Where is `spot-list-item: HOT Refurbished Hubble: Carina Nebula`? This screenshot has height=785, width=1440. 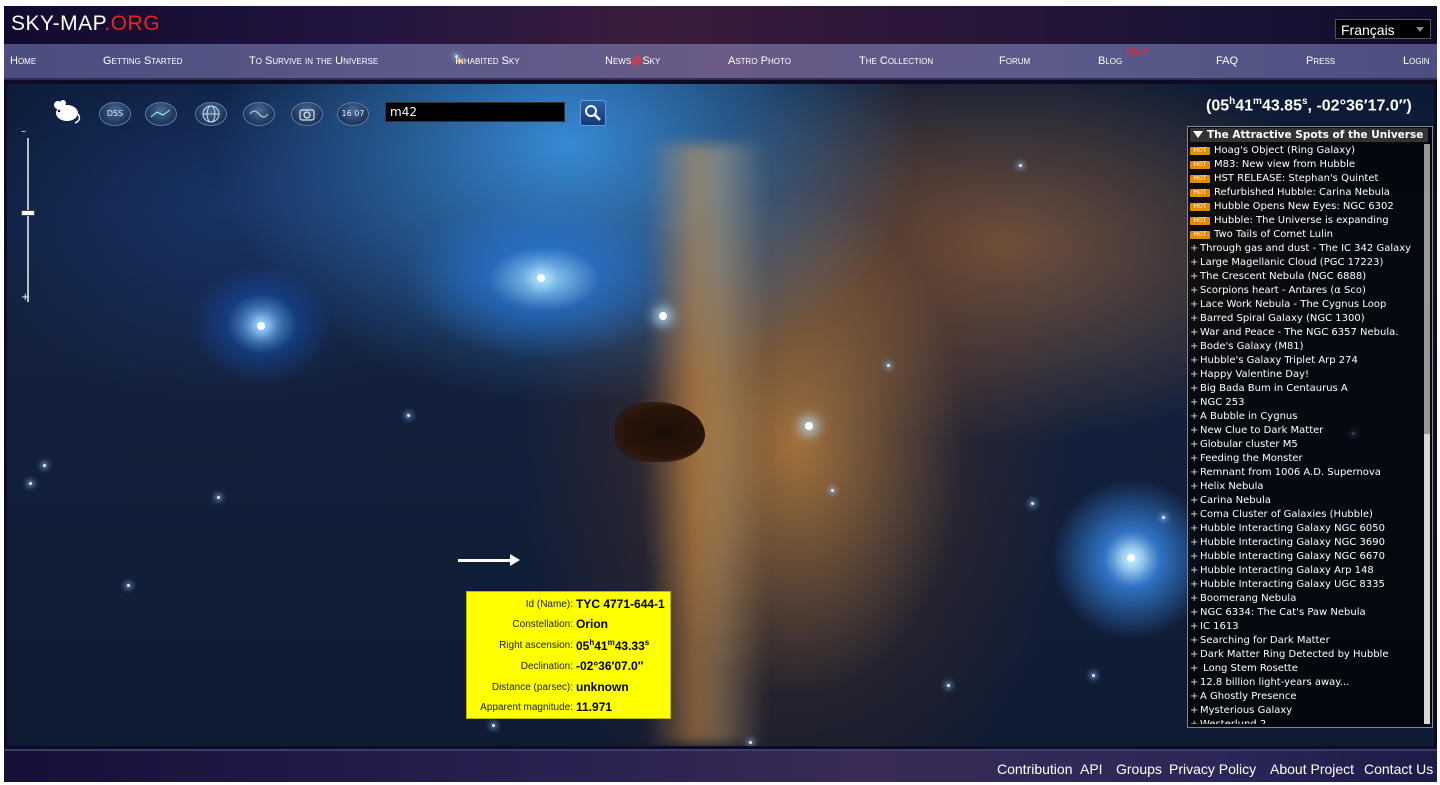
spot-list-item: HOT Refurbished Hubble: Carina Nebula is located at coordinates (1306, 193).